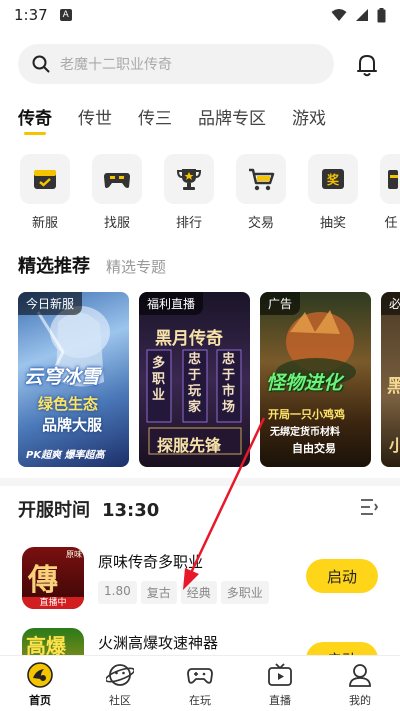  What do you see at coordinates (390, 303) in the screenshot?
I see `card-tag: 必` at bounding box center [390, 303].